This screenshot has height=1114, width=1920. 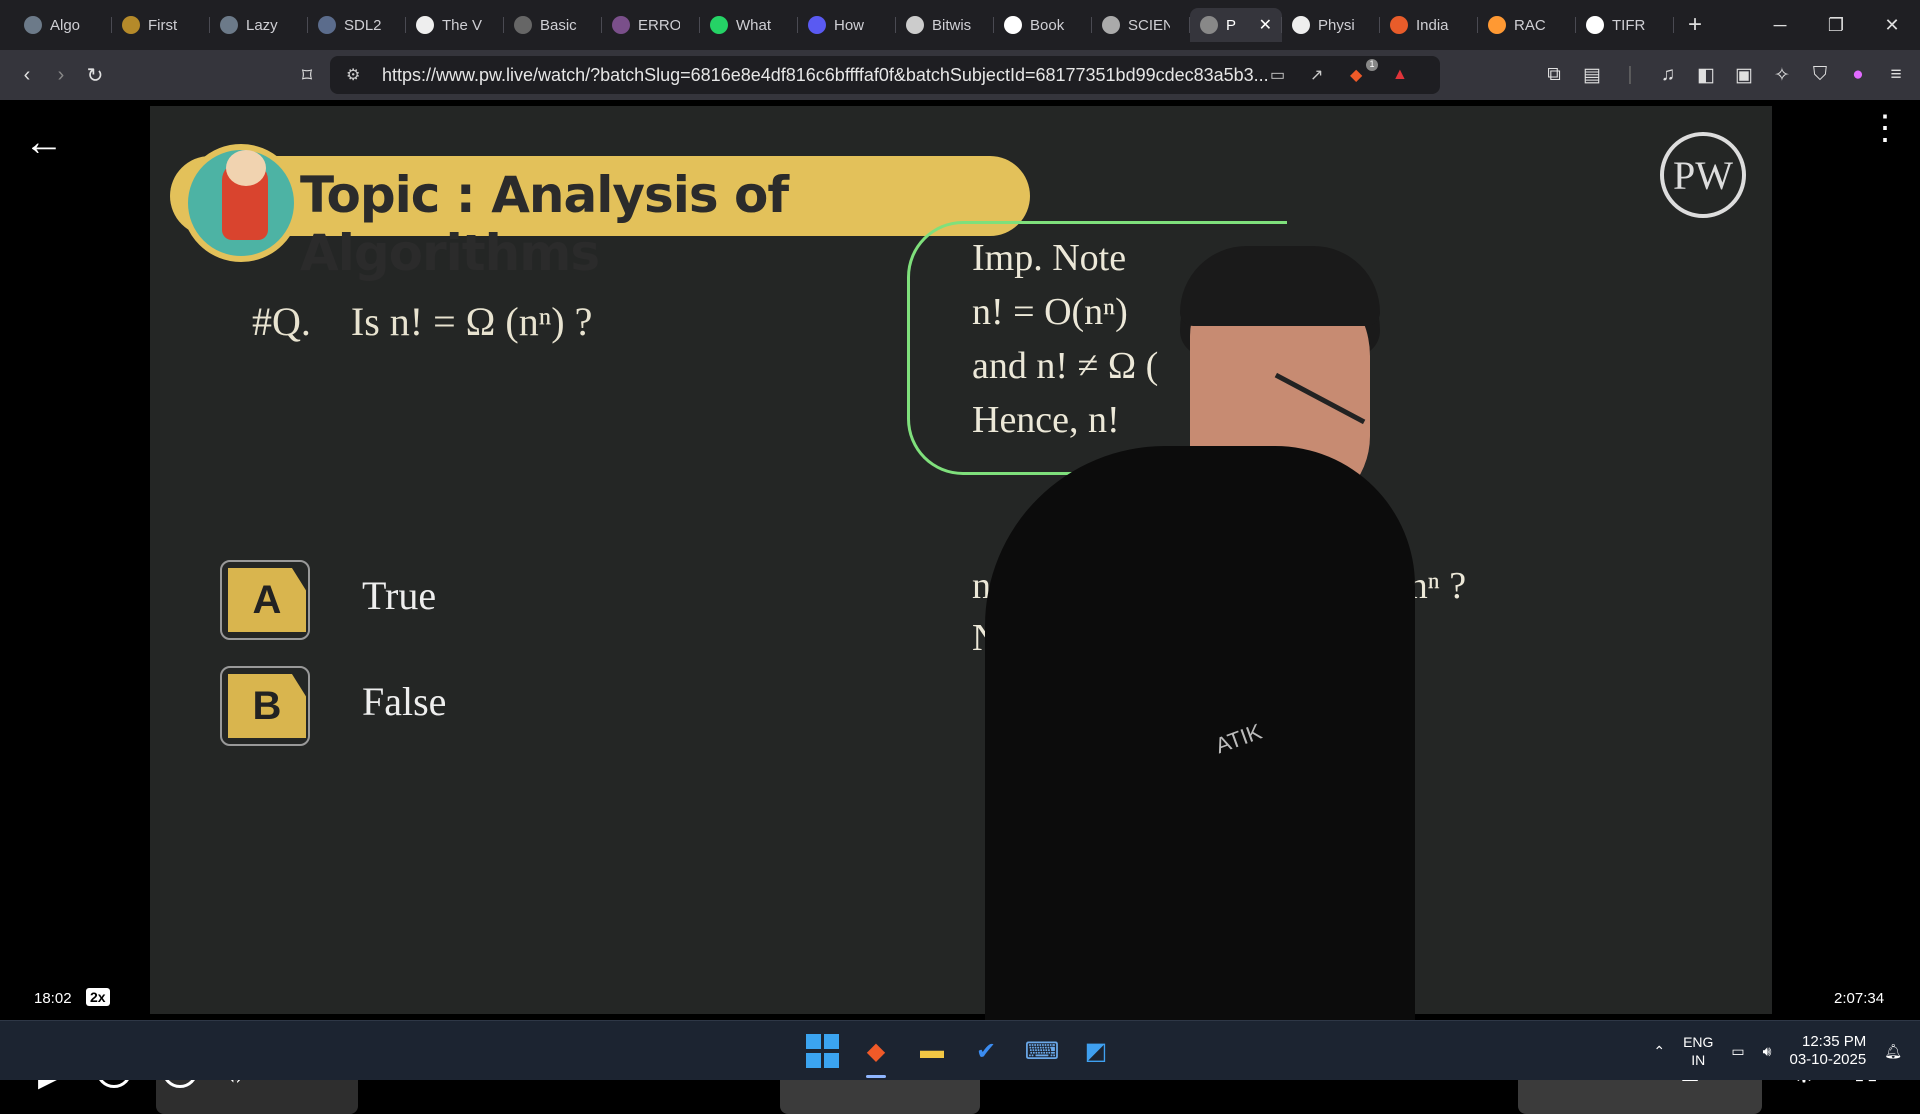 I want to click on gfg-icon, so click(x=915, y=25).